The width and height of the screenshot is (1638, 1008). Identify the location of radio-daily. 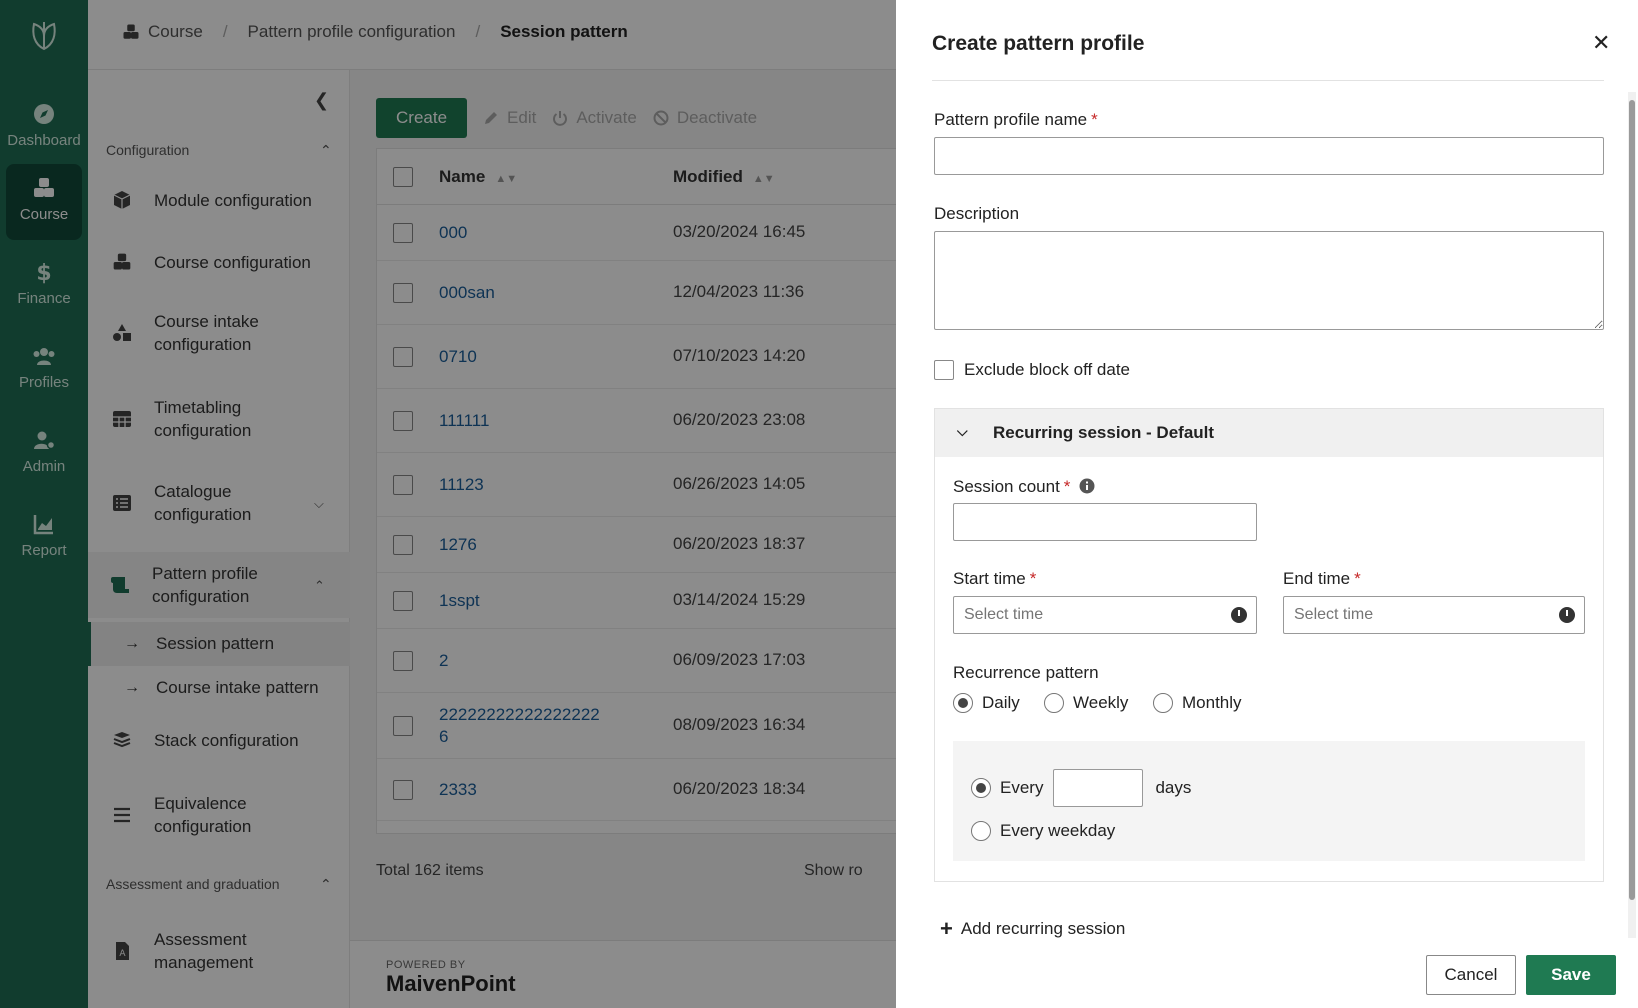
(963, 703).